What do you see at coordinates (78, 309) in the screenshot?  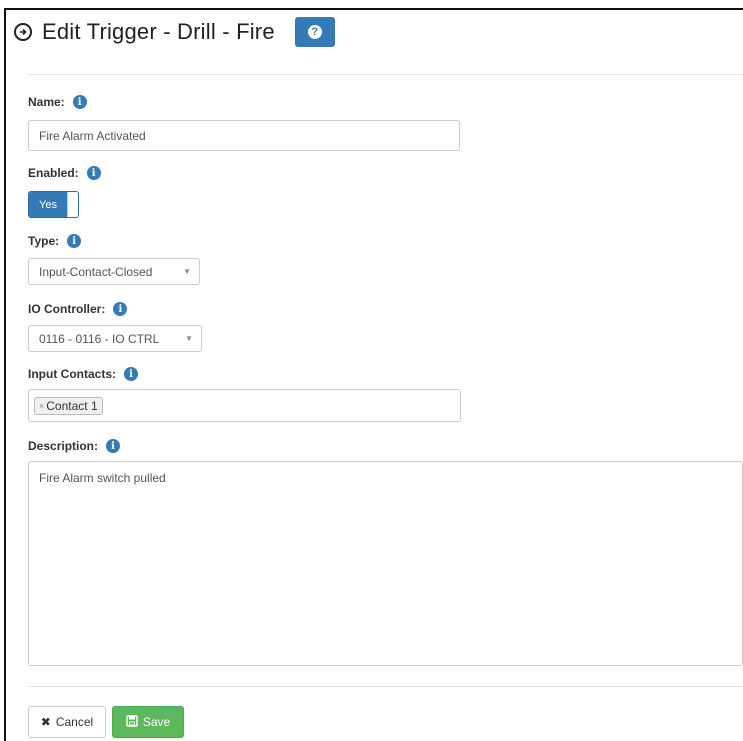 I see `io-controller-label: IO Controller: i` at bounding box center [78, 309].